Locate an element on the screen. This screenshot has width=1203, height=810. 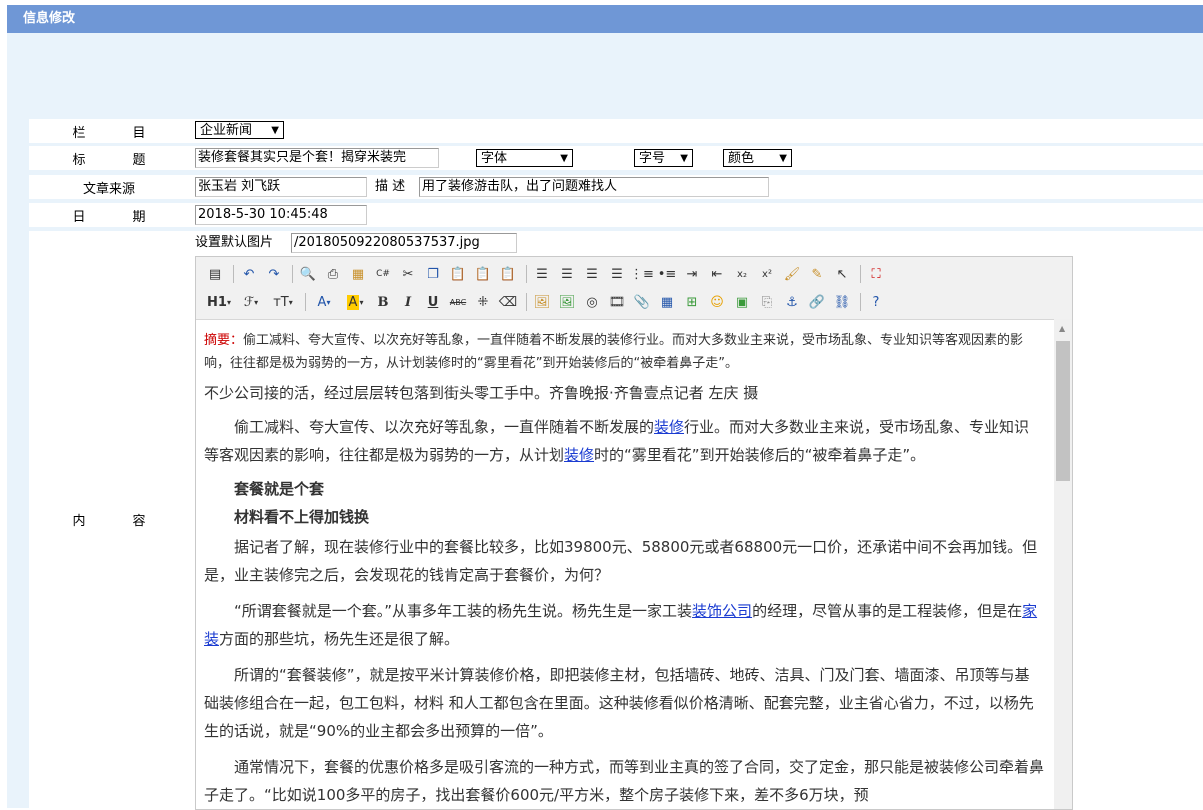
help-icon: ? is located at coordinates (876, 302).